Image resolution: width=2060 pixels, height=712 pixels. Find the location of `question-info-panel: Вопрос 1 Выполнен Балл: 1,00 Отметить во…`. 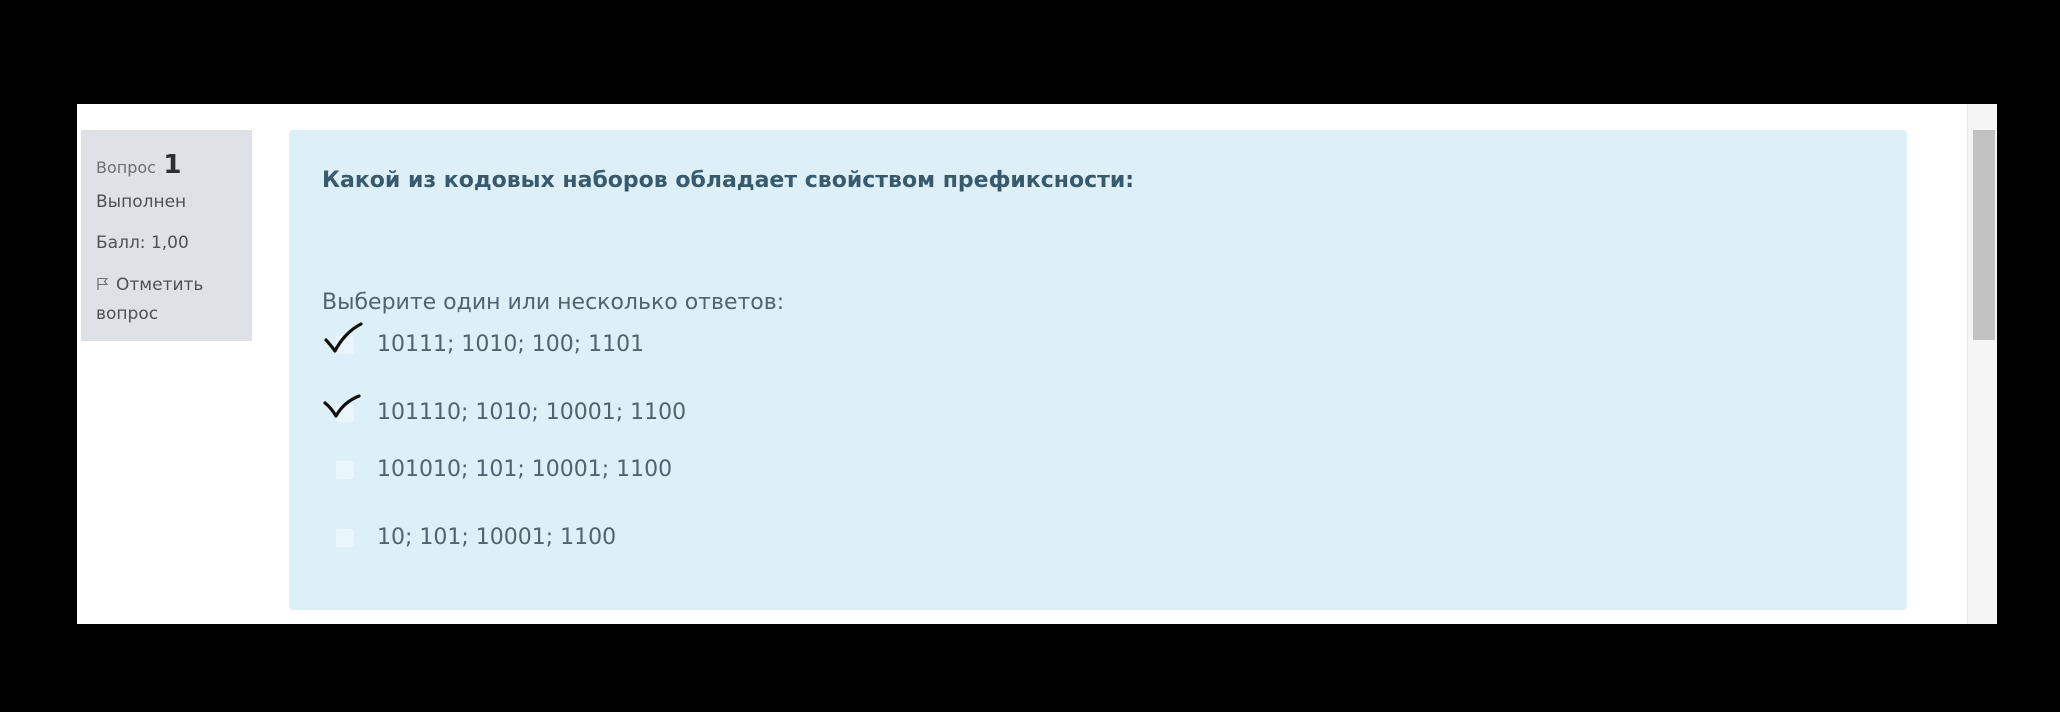

question-info-panel: Вопрос 1 Выполнен Балл: 1,00 Отметить во… is located at coordinates (166, 235).